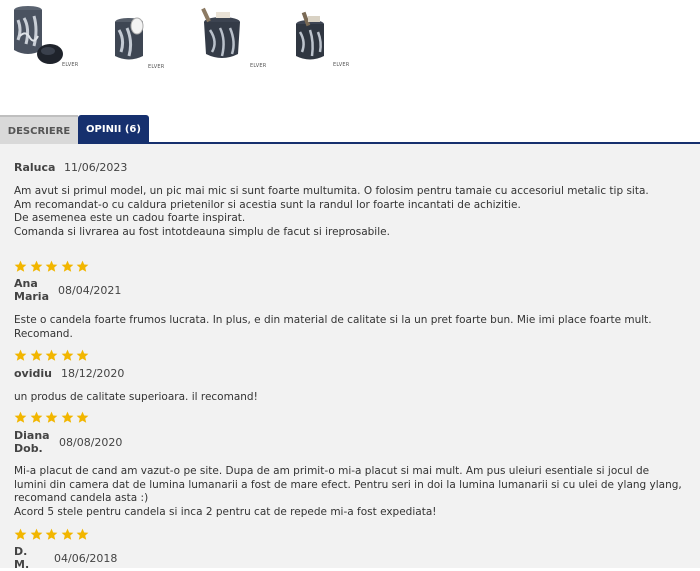  I want to click on review-date: 11/06/2023, so click(96, 167).